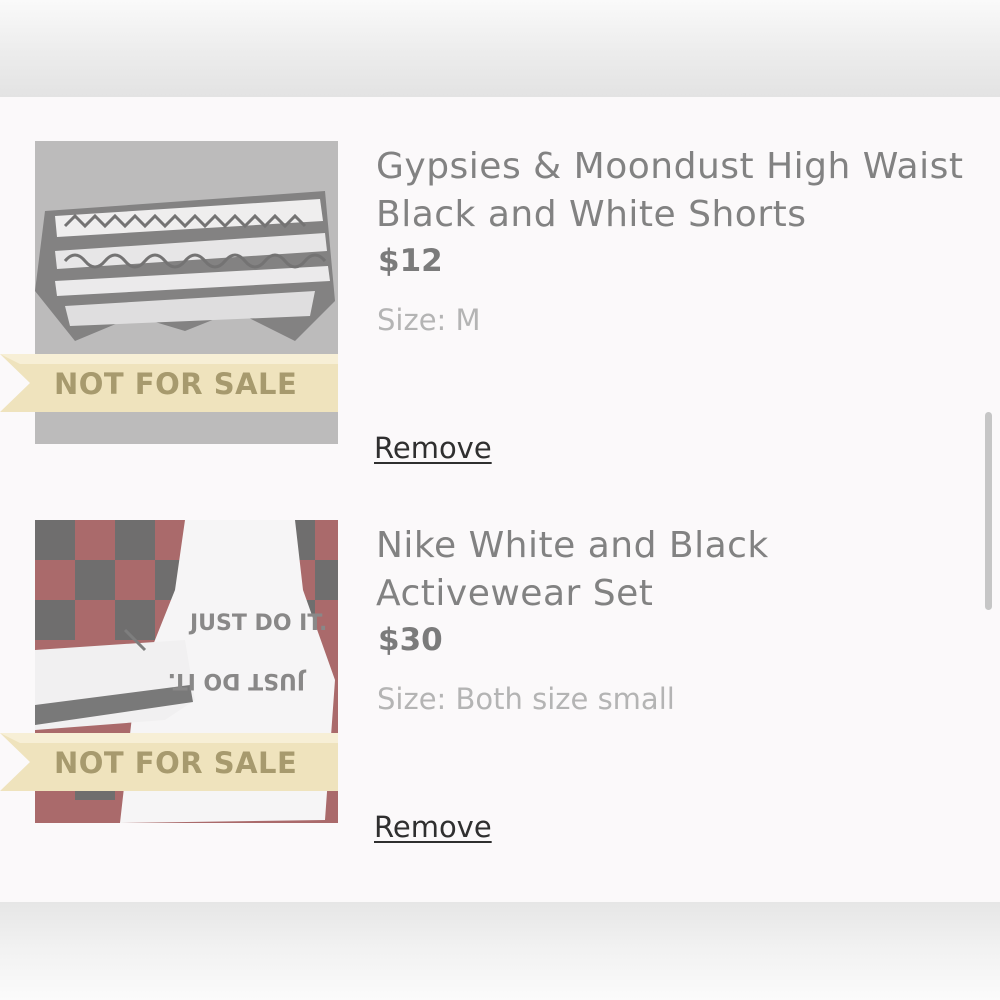  Describe the element at coordinates (526, 699) in the screenshot. I see `product-size: Size: Both size small` at that location.